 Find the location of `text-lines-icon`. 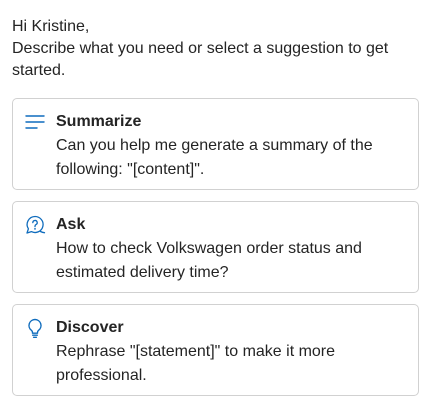

text-lines-icon is located at coordinates (35, 122).